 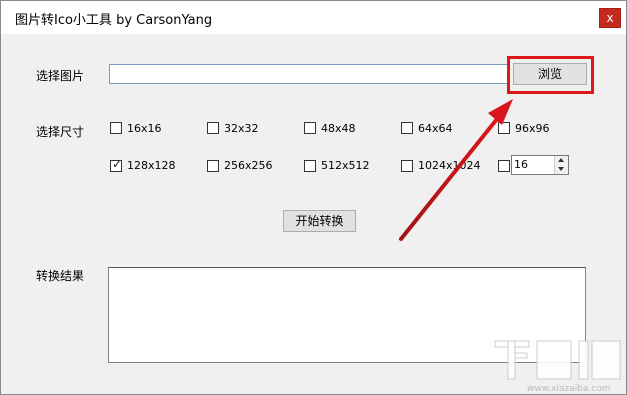 What do you see at coordinates (561, 169) in the screenshot?
I see `spin-down-icon` at bounding box center [561, 169].